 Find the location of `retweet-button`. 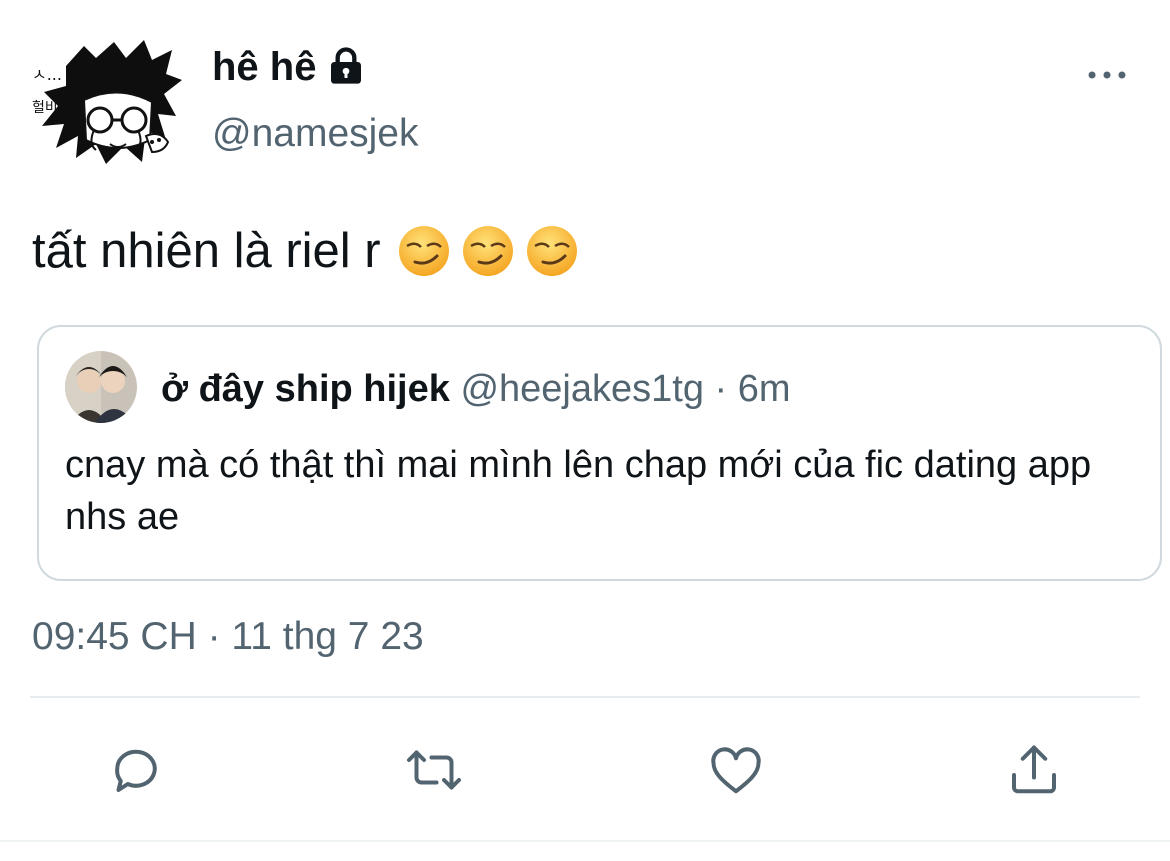

retweet-button is located at coordinates (434, 770).